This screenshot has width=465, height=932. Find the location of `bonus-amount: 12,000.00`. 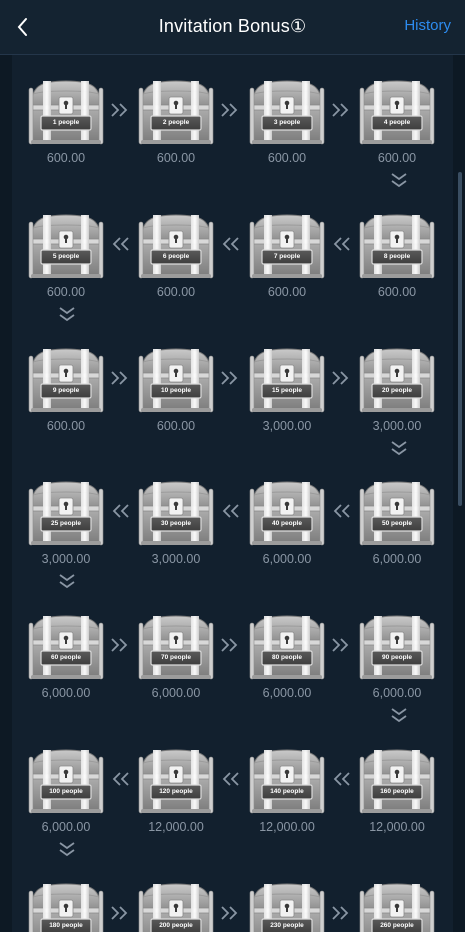

bonus-amount: 12,000.00 is located at coordinates (397, 827).